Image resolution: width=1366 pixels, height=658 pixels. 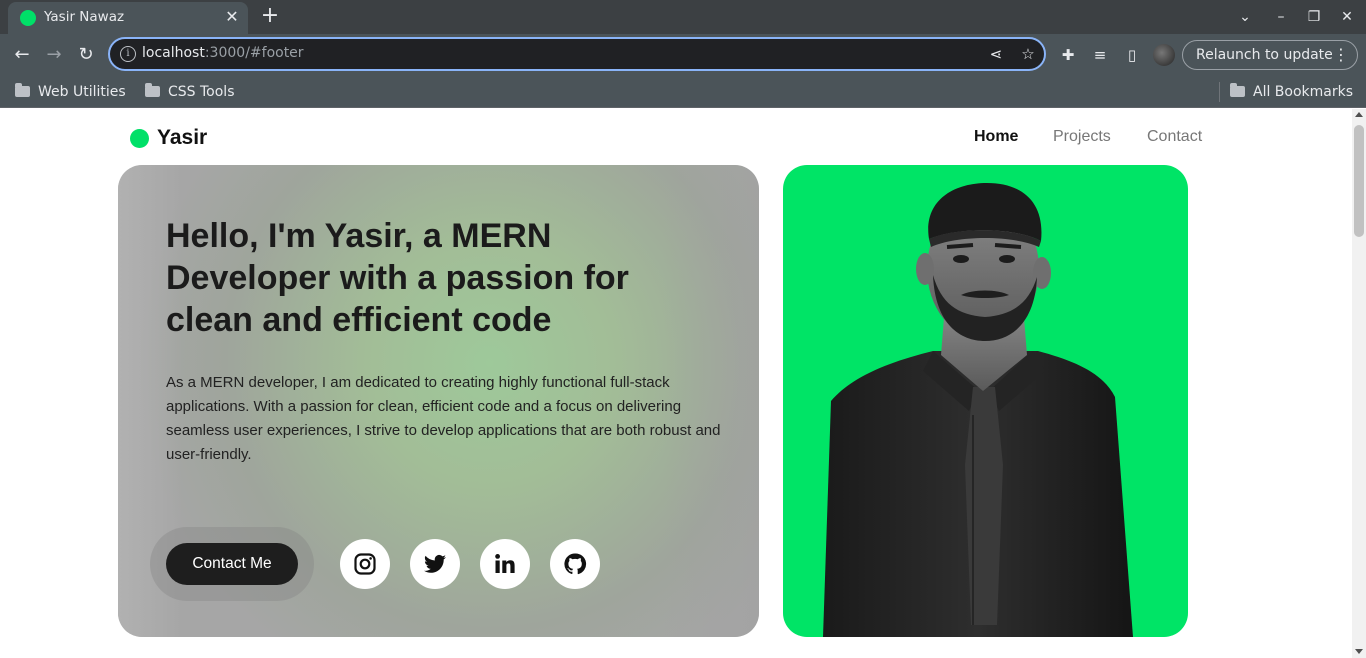 What do you see at coordinates (683, 92) in the screenshot?
I see `bookmarks-bar: Web Utilities CSS Tools All Bookmarks` at bounding box center [683, 92].